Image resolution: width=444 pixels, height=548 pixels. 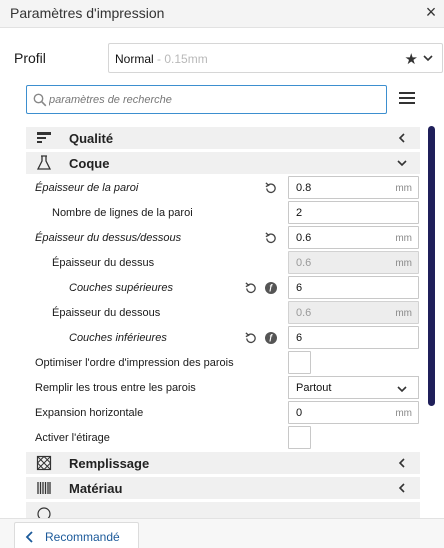 What do you see at coordinates (109, 463) in the screenshot?
I see `section-remplissage-label: Remplissage` at bounding box center [109, 463].